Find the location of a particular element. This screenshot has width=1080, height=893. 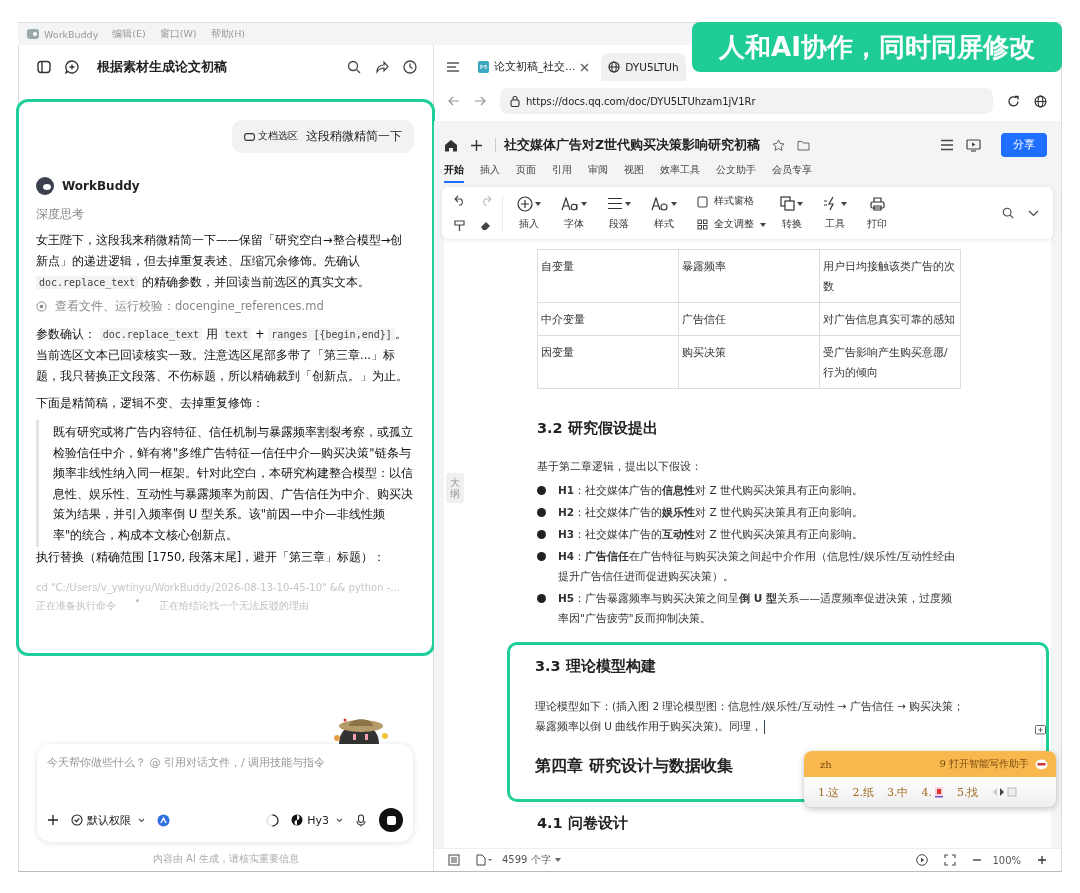

hypothesis-text: H5：广告暴露频率与购买决策之间呈倒 U 型关系——适度频率促进决策，过度频率因"广告疲劳"反而抑制决策。 is located at coordinates (755, 608).